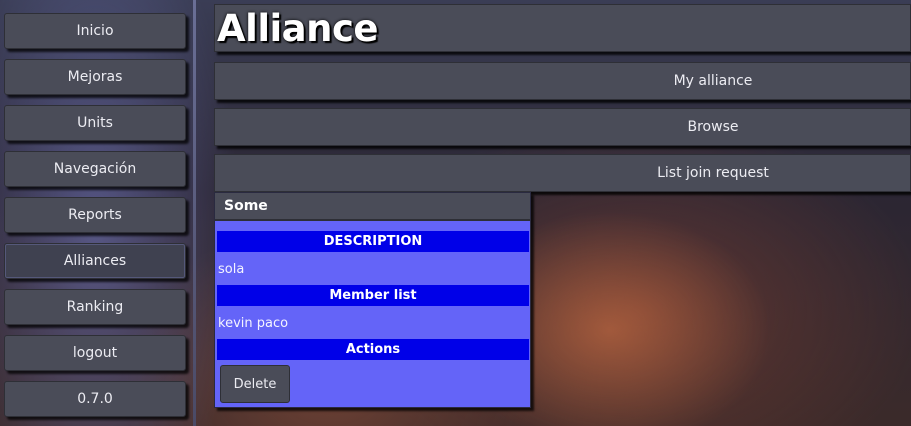 The width and height of the screenshot is (911, 426). What do you see at coordinates (372, 207) in the screenshot?
I see `alliance-name: Some` at bounding box center [372, 207].